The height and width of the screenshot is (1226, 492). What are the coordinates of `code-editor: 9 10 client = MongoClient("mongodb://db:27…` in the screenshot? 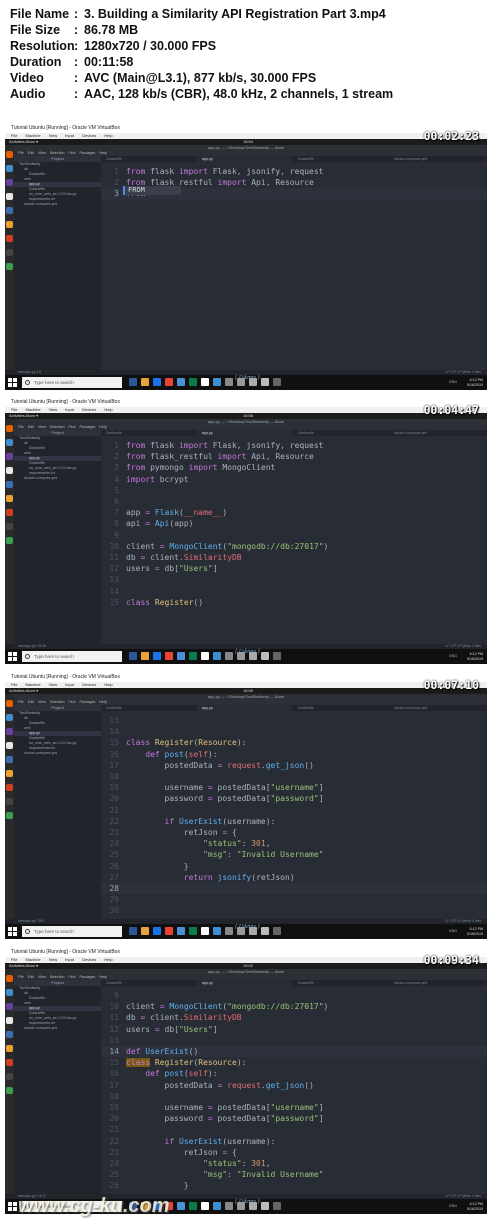 It's located at (294, 1090).